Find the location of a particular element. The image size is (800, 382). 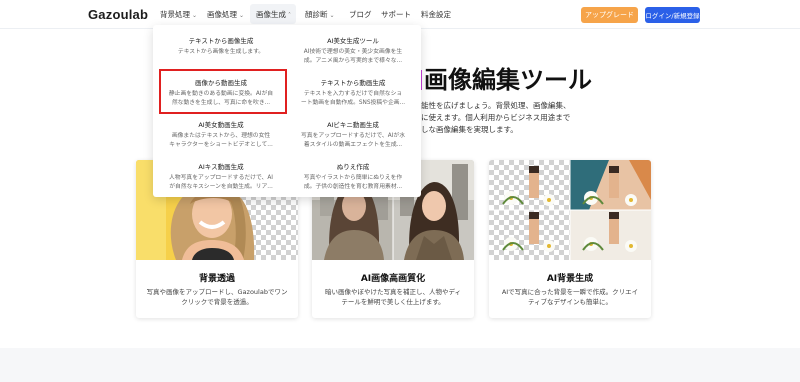

menu-item-text-to-image: テキストから画像生成 テキストから画像を生成します。 is located at coordinates (221, 50).